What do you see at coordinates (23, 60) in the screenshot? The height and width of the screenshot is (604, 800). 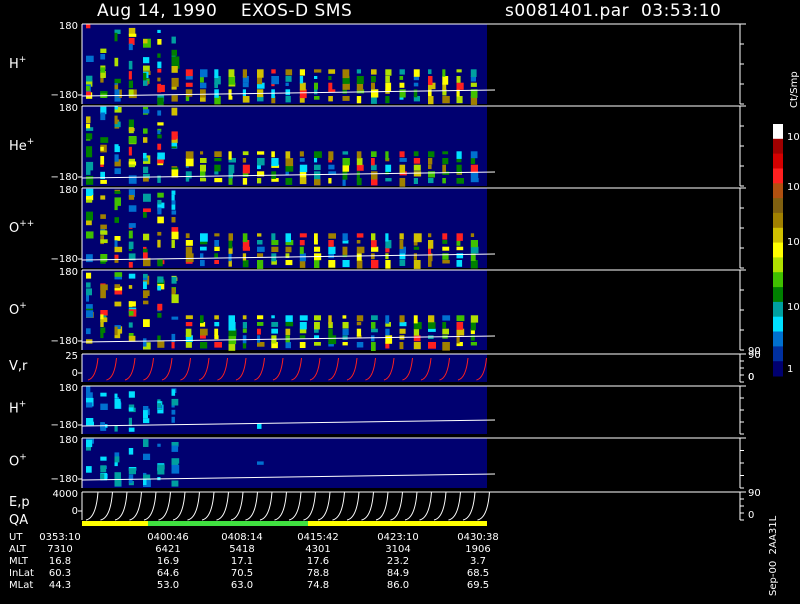 I see `panel-label-sup: +` at bounding box center [23, 60].